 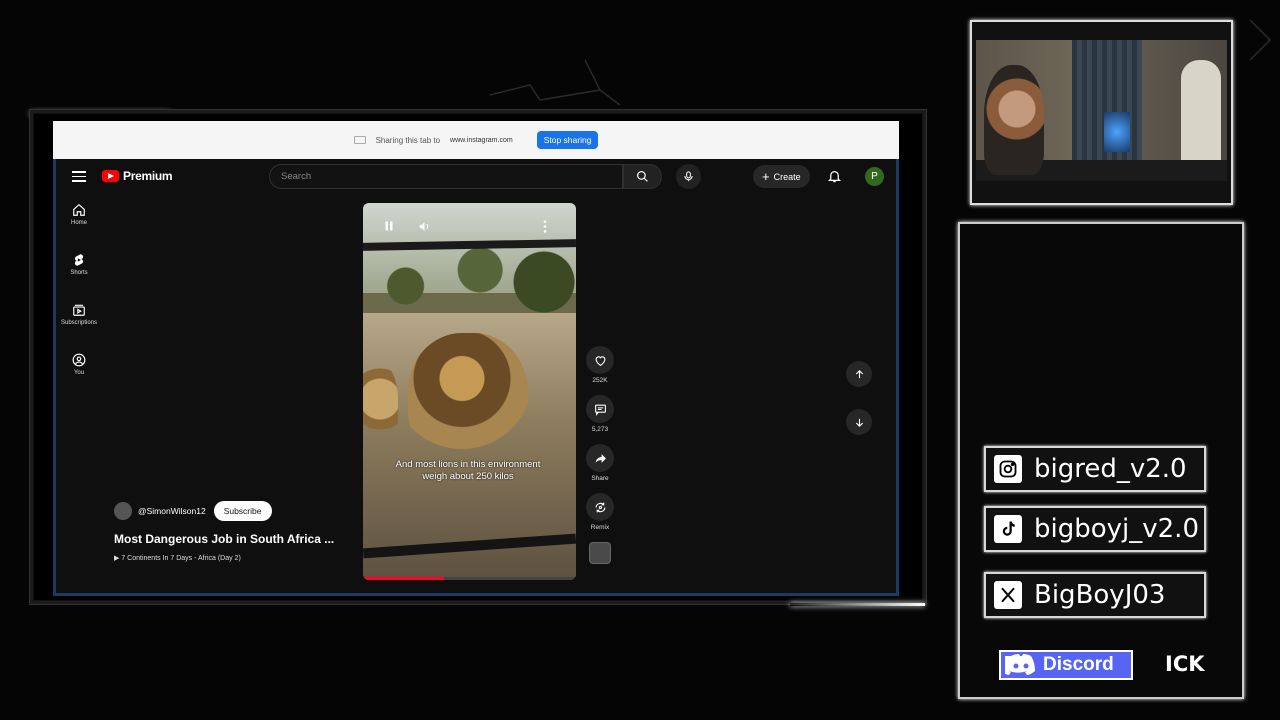 I want to click on pause-button, so click(x=389, y=226).